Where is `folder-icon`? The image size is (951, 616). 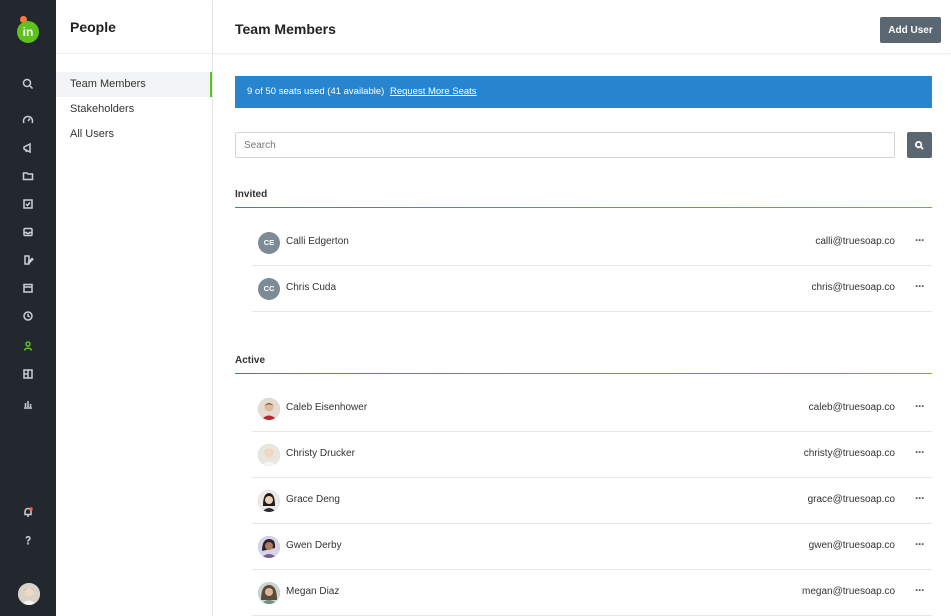
folder-icon is located at coordinates (28, 176).